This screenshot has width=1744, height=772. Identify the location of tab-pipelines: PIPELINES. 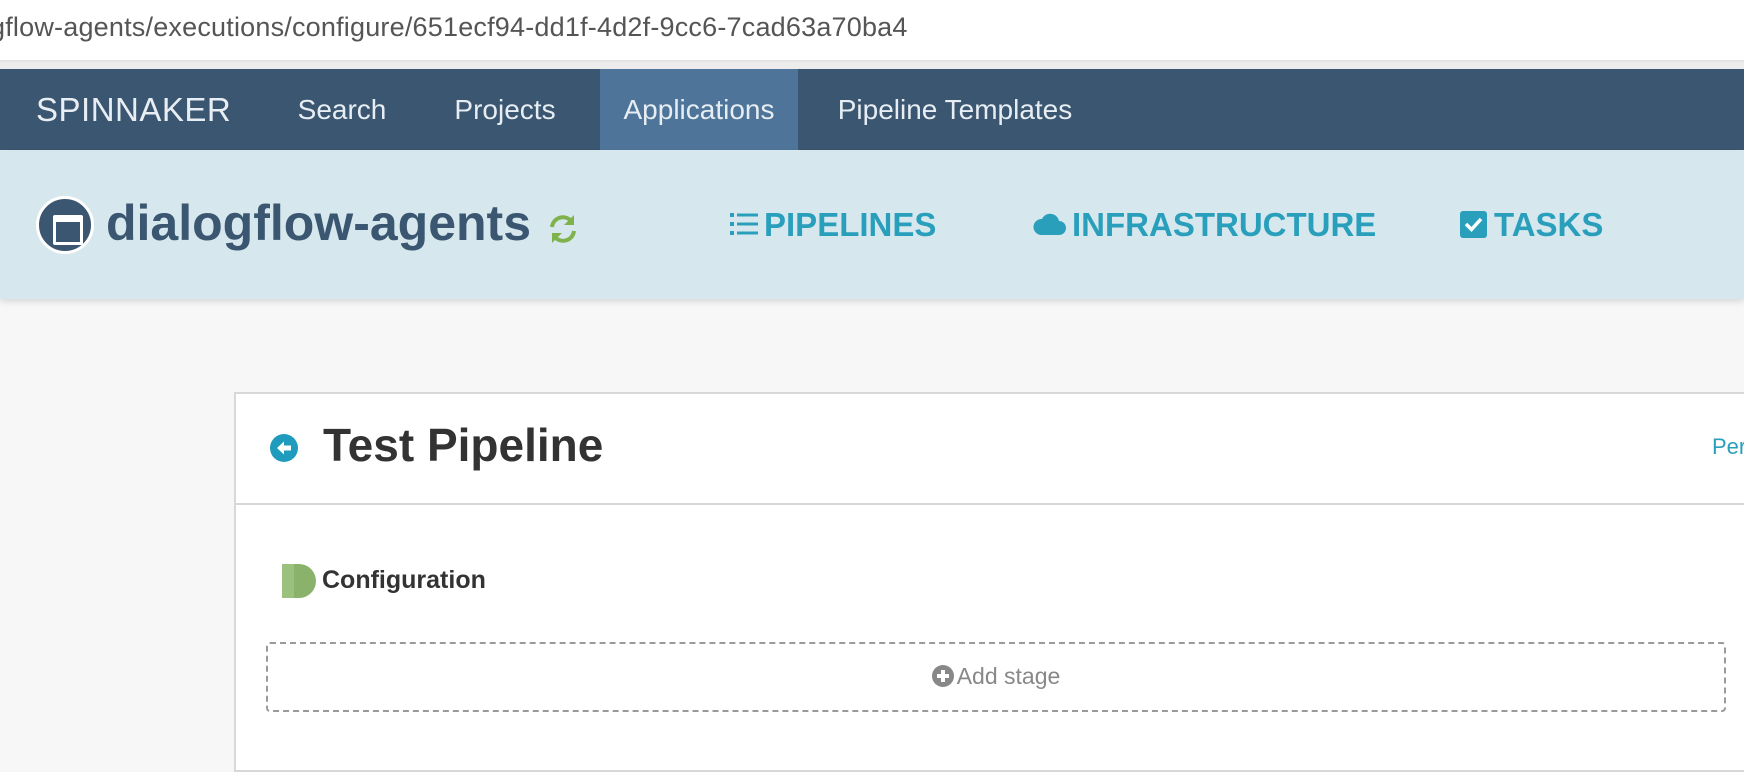
(833, 226).